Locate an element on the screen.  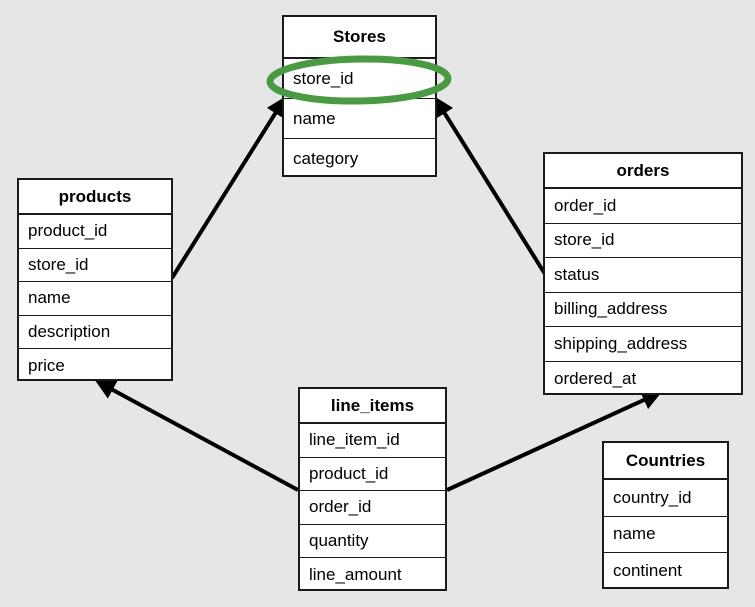
entity-line-items-field-line-item-id: line_item_id is located at coordinates (372, 441).